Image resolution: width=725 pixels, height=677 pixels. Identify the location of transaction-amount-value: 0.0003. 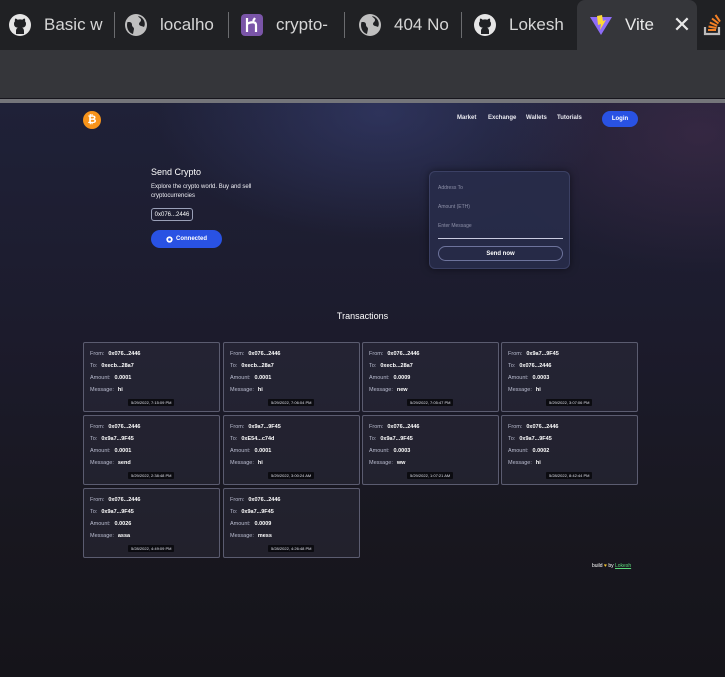
(541, 378).